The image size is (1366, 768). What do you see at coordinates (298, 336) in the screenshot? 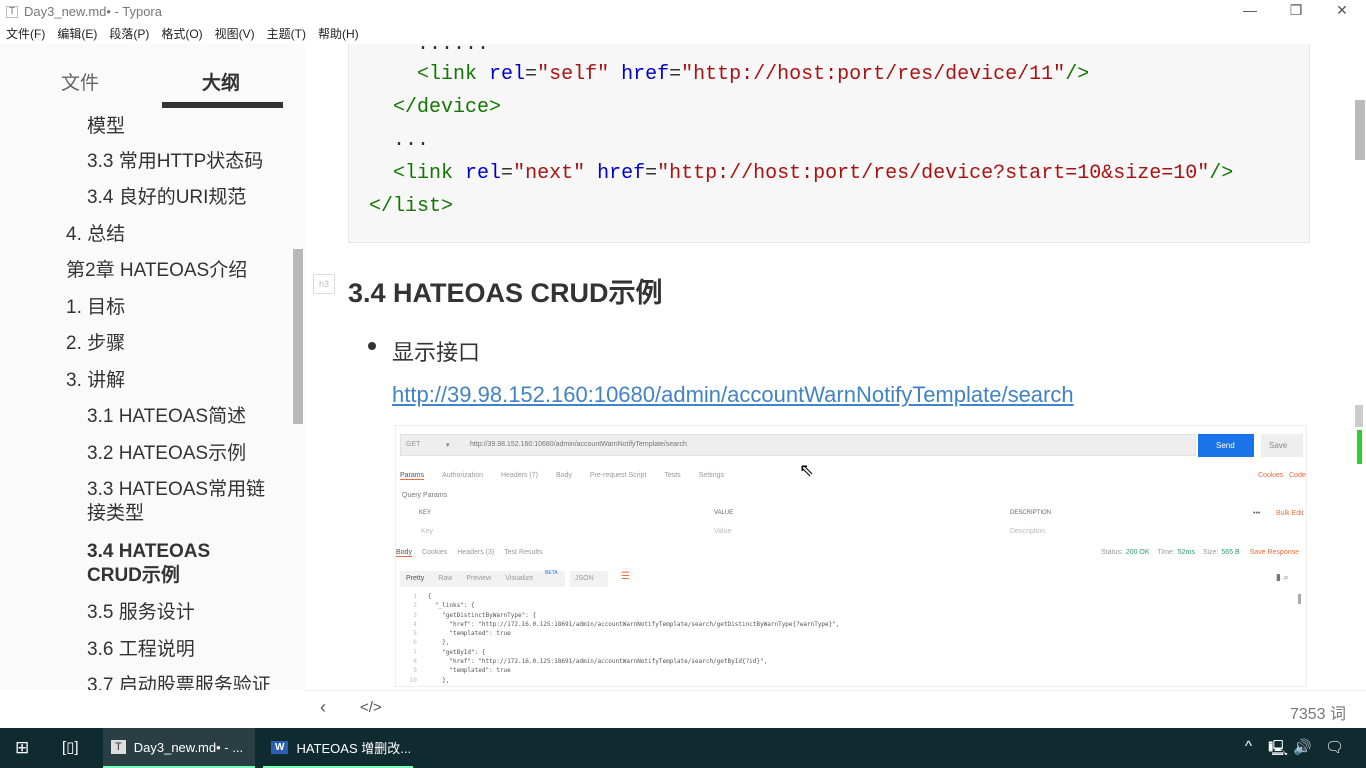
I see `sidebar-scrollbar` at bounding box center [298, 336].